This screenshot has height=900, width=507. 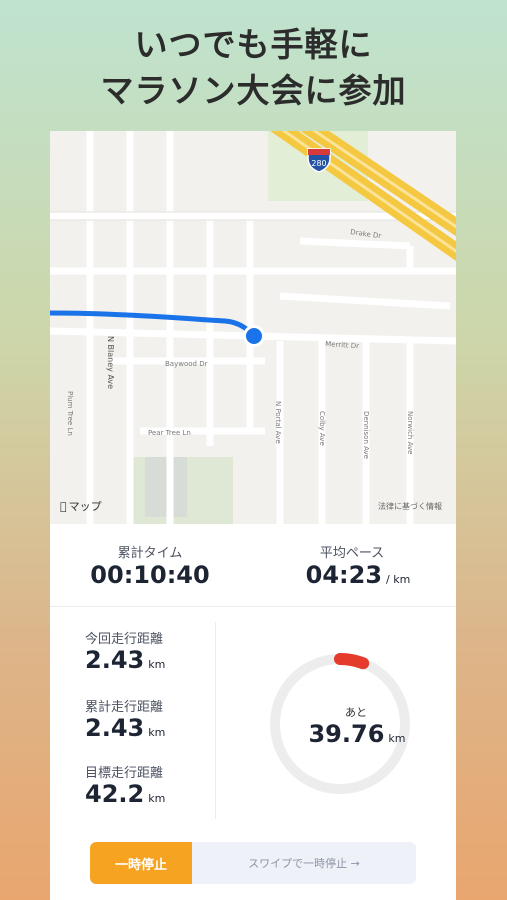 I want to click on street-label: N Portal Ave, so click(x=278, y=422).